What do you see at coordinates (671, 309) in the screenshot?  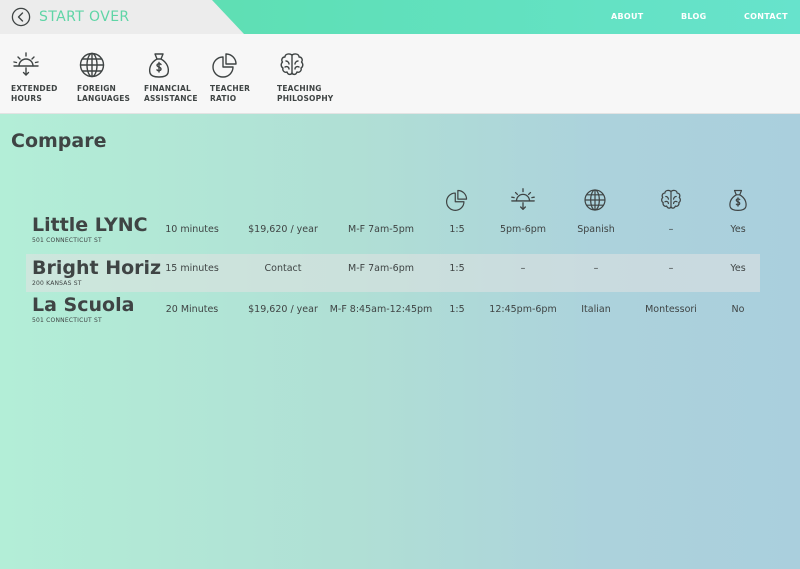 I see `philosophy-cell: Montessori` at bounding box center [671, 309].